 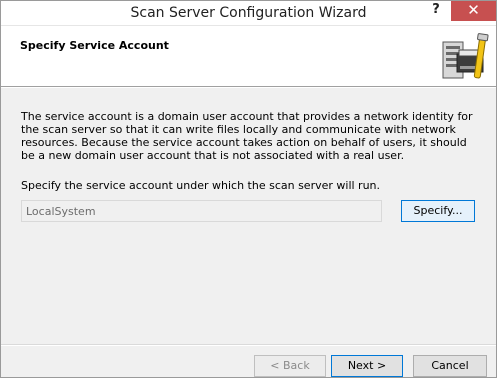 What do you see at coordinates (248, 345) in the screenshot?
I see `footer-divider` at bounding box center [248, 345].